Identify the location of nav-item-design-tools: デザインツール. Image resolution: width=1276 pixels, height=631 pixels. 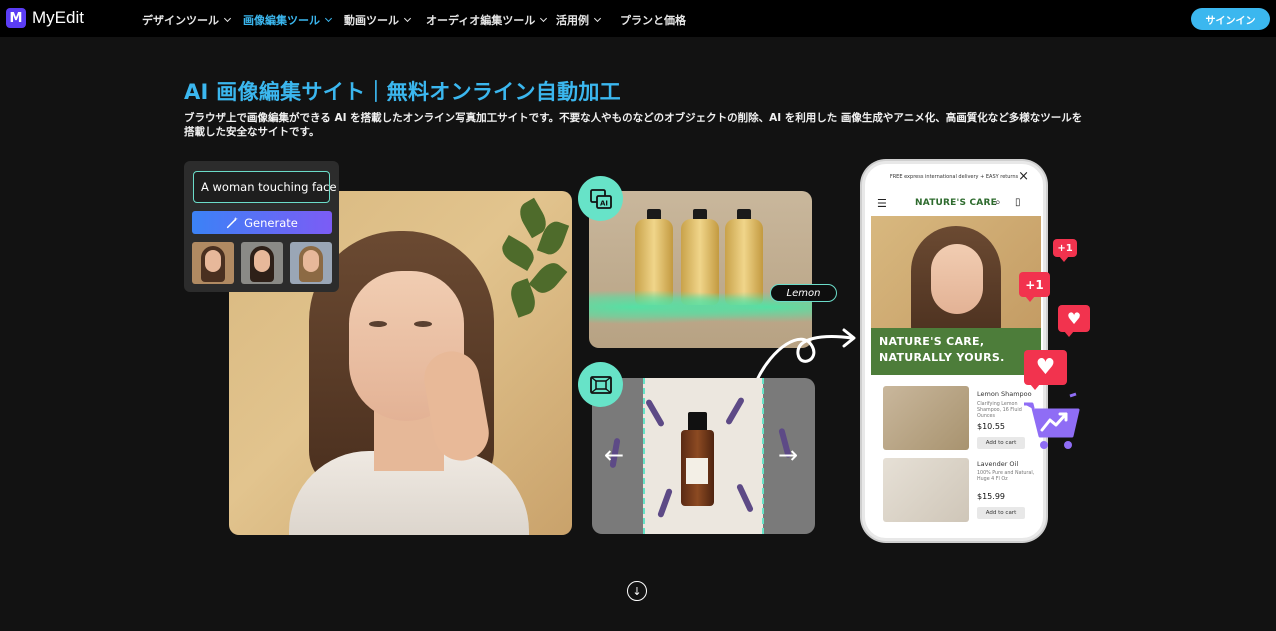
(187, 20).